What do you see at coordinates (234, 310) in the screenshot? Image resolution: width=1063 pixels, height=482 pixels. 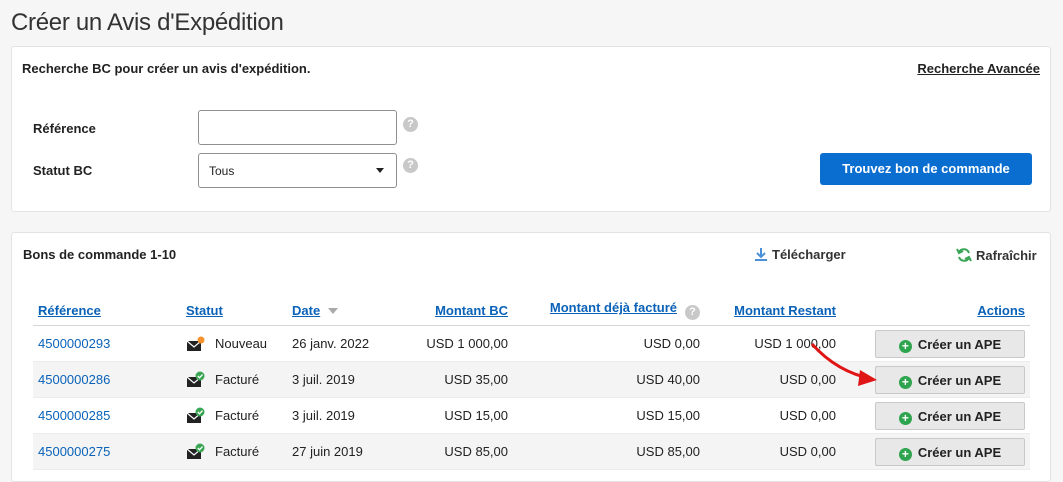 I see `col-status: Statut` at bounding box center [234, 310].